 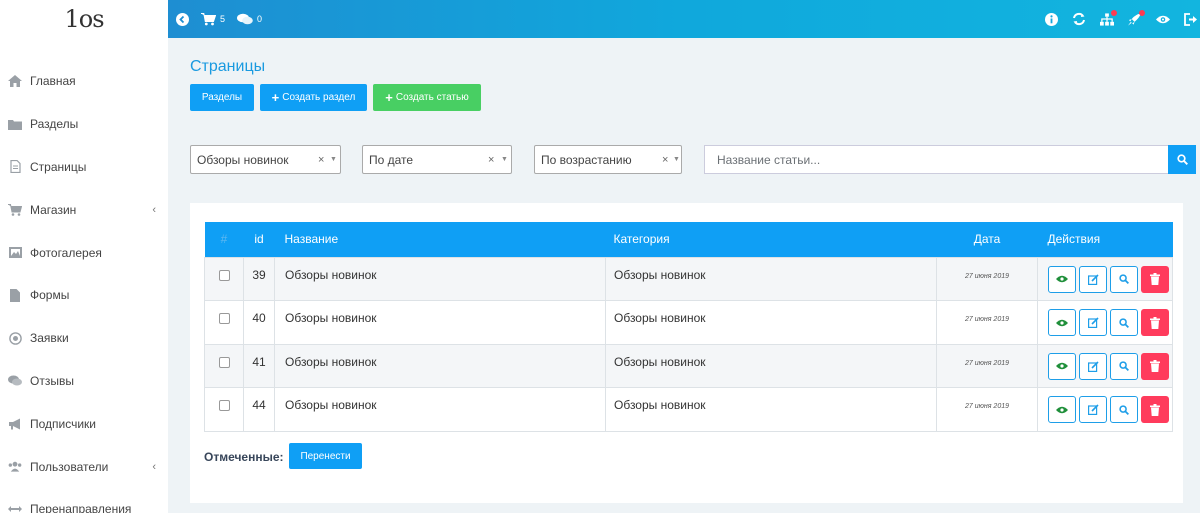 I want to click on sidebar-item-requests: Заявки, so click(x=84, y=338).